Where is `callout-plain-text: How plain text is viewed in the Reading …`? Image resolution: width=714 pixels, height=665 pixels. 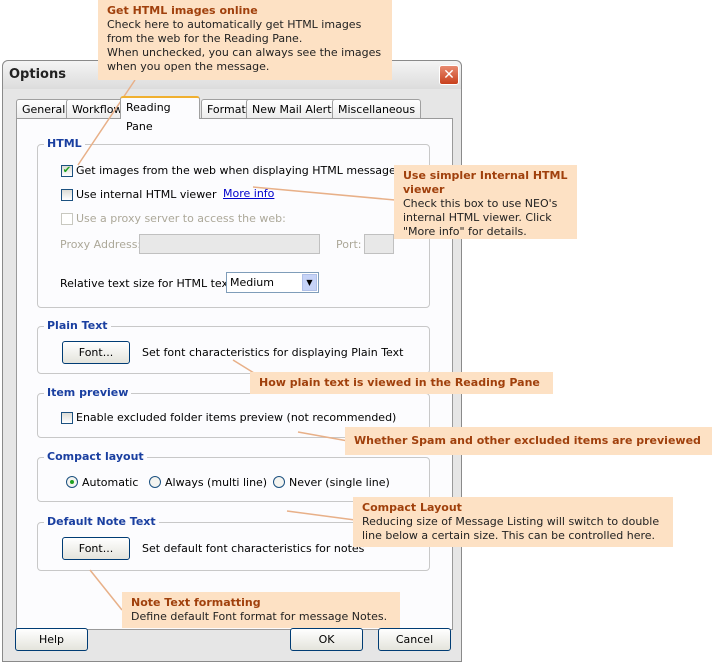
callout-plain-text: How plain text is viewed in the Reading … is located at coordinates (401, 383).